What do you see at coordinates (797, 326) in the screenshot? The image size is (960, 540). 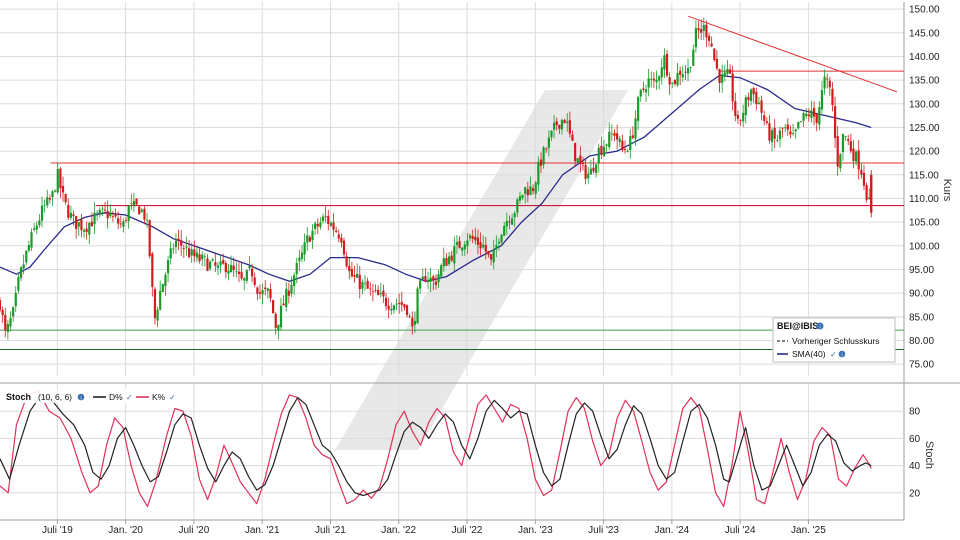 I see `legend-title: BEI@IBIS` at bounding box center [797, 326].